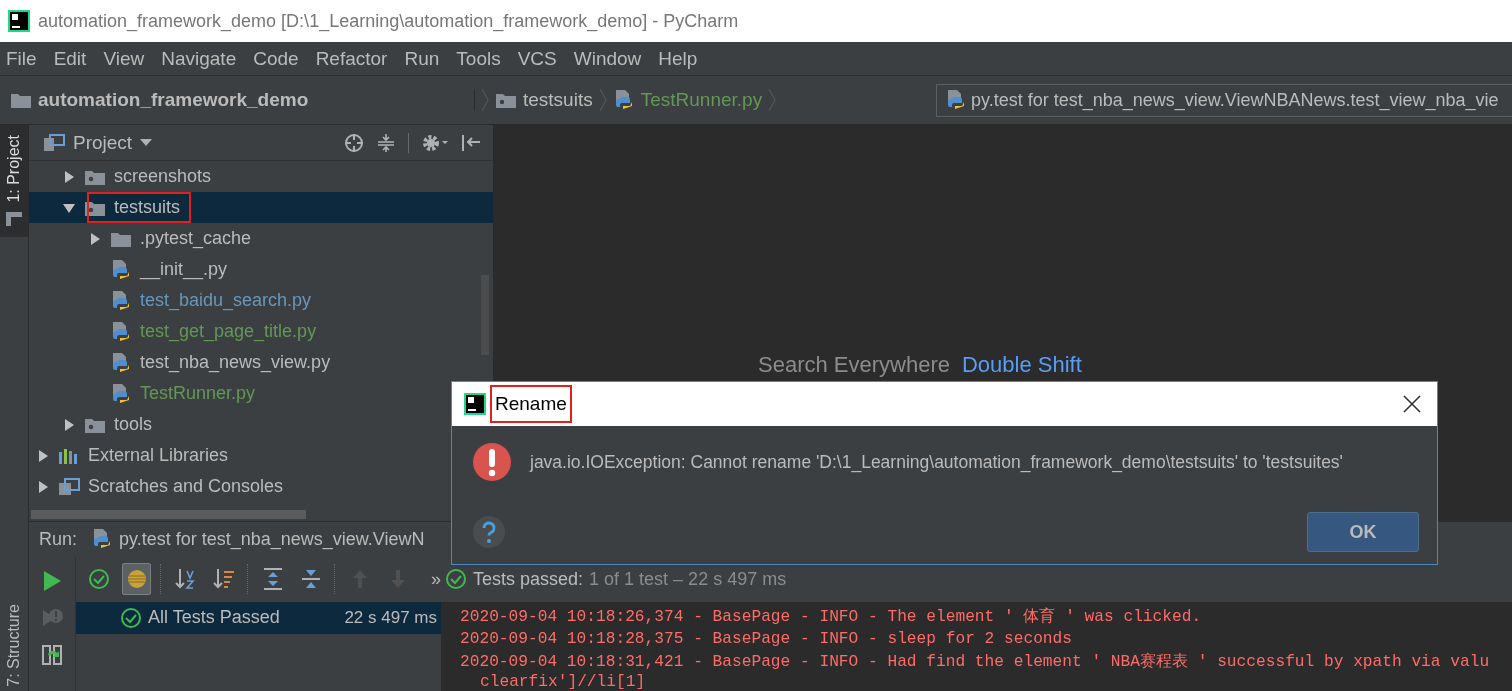  What do you see at coordinates (540, 58) in the screenshot?
I see `menu-item: VCS` at bounding box center [540, 58].